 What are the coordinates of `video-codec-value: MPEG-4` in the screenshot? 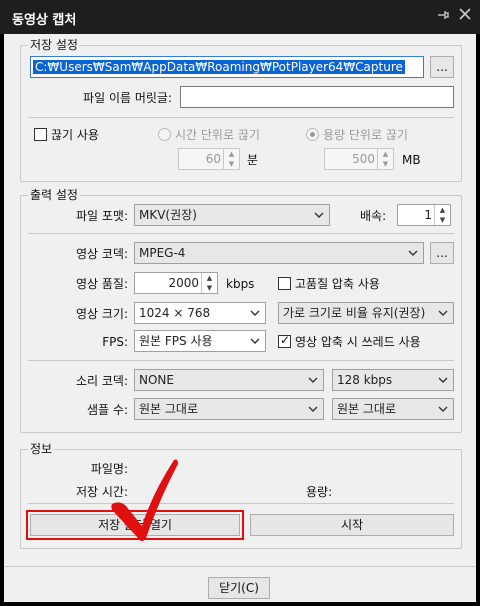 It's located at (162, 253).